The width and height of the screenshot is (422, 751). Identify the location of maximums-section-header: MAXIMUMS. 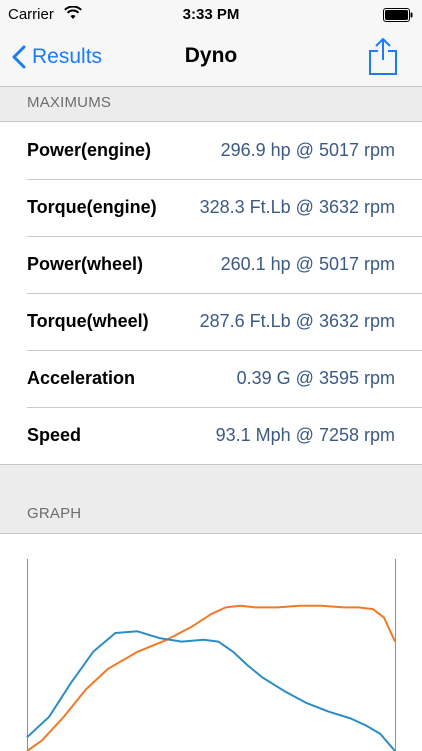
(69, 102).